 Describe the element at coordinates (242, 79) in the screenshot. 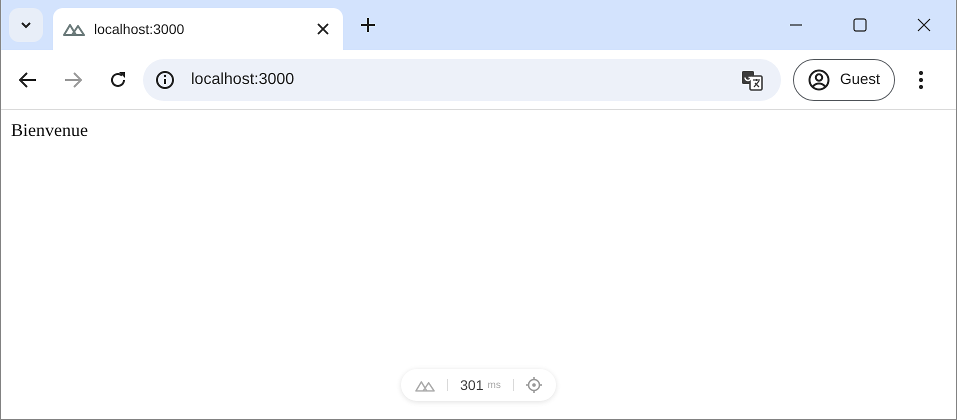

I see `url-text: localhost:3000` at that location.